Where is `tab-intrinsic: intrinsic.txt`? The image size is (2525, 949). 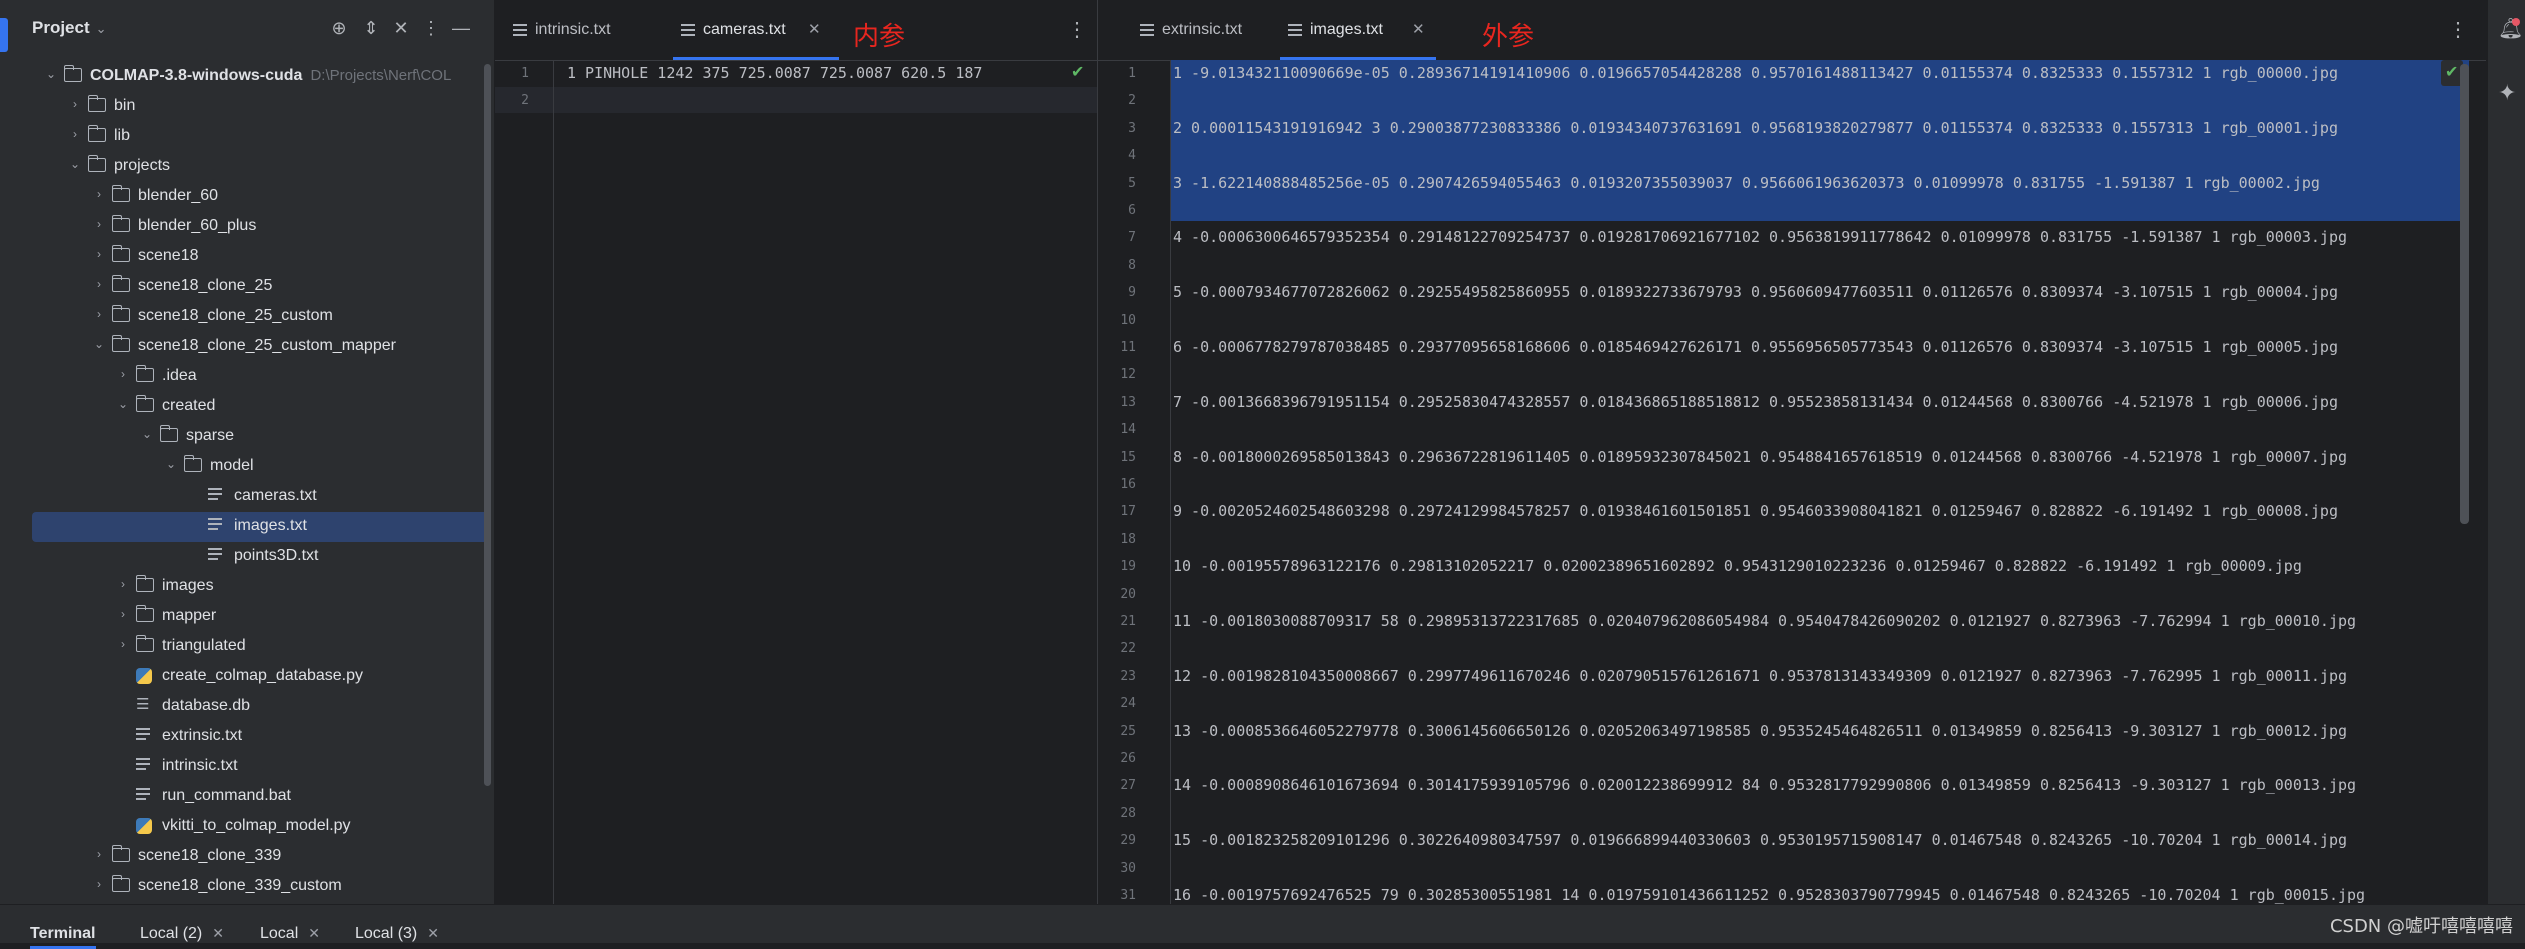 tab-intrinsic: intrinsic.txt is located at coordinates (578, 30).